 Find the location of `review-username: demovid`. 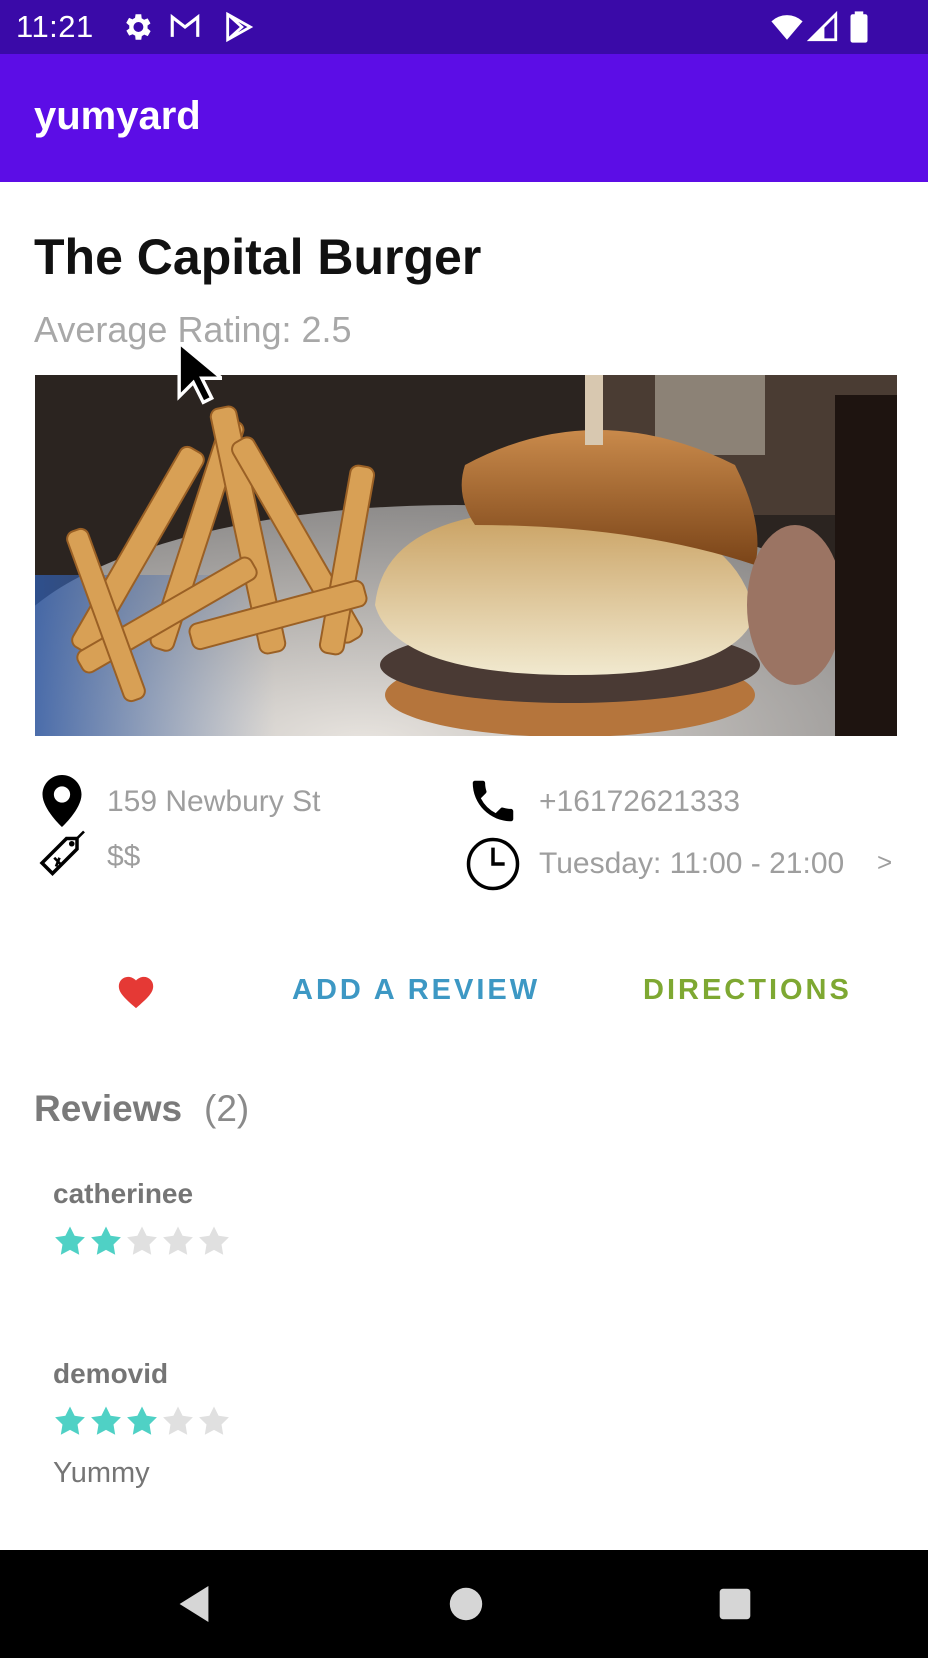

review-username: demovid is located at coordinates (111, 1373).